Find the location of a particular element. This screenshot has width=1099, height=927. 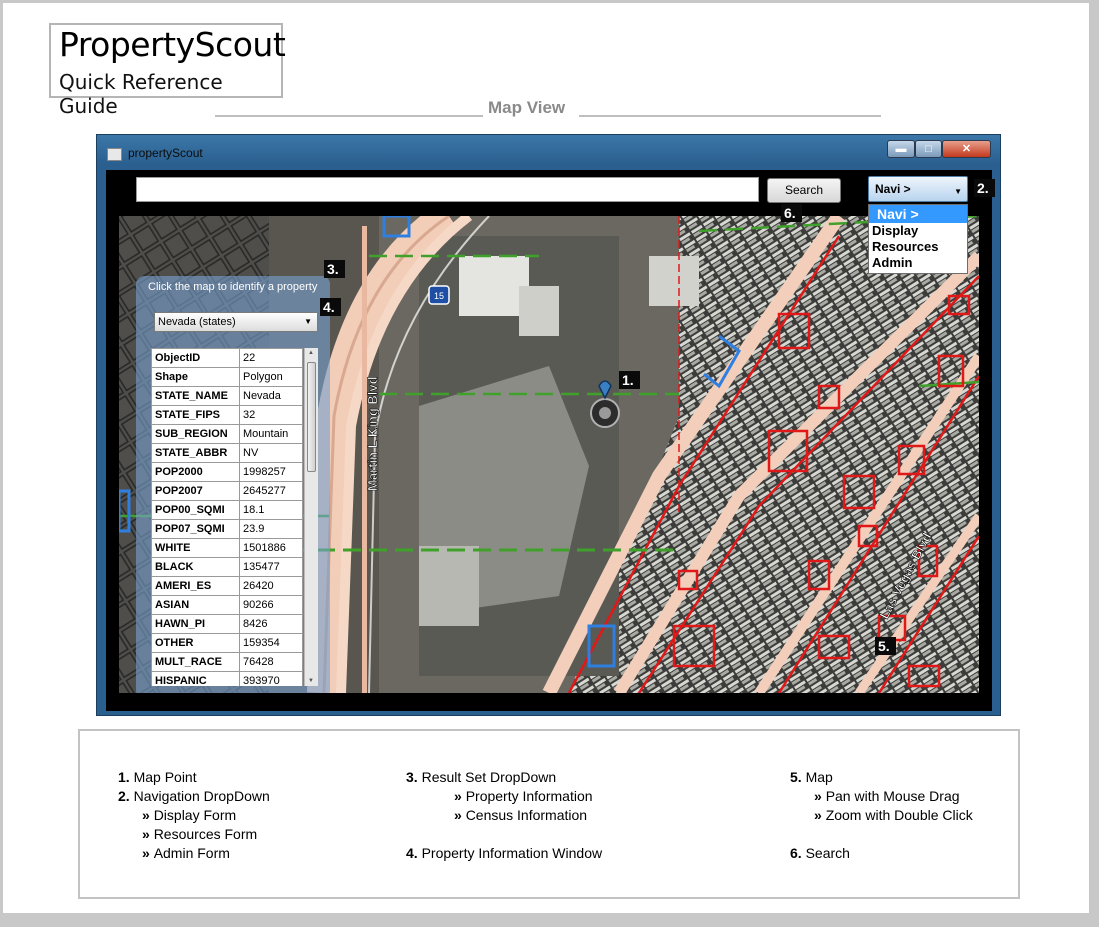

callout-4: 4. is located at coordinates (330, 307).